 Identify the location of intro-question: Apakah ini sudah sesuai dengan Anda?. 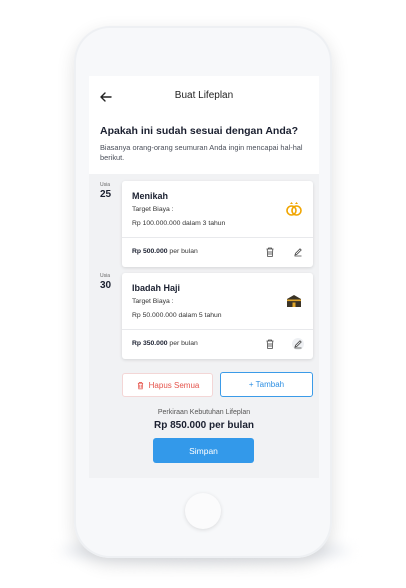
(199, 131).